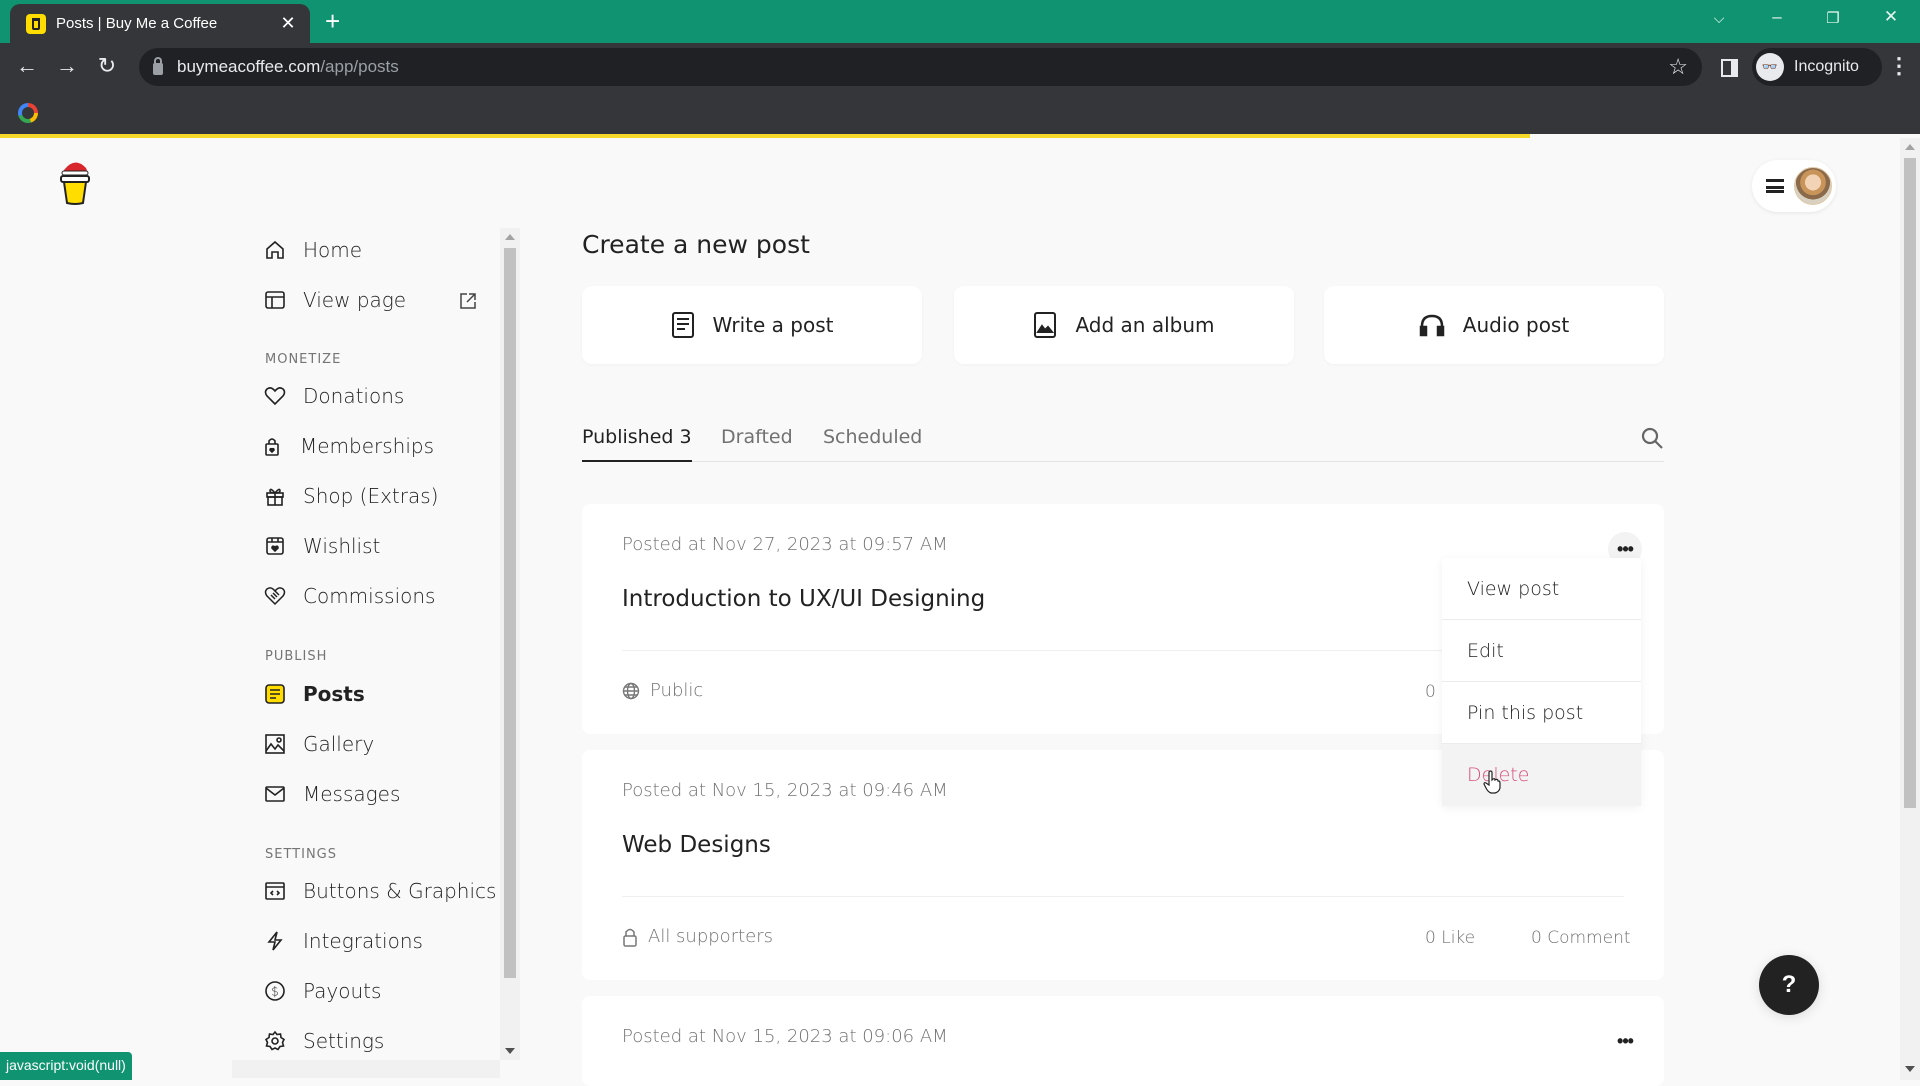  Describe the element at coordinates (1581, 938) in the screenshot. I see `post-comments: 0 Comment` at that location.